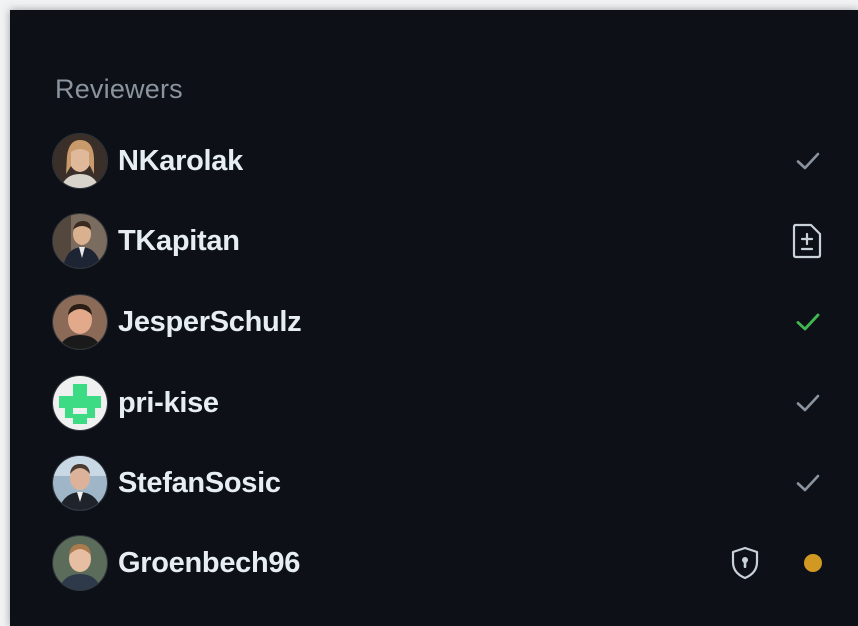 The width and height of the screenshot is (858, 626). I want to click on file-diff-icon, so click(807, 241).